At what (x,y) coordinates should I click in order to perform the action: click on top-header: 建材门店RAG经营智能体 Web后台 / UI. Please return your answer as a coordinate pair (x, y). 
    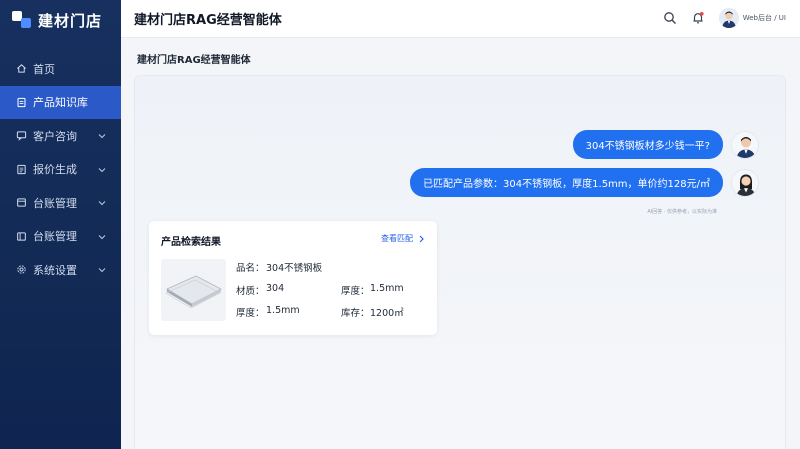
    Looking at the image, I should click on (460, 19).